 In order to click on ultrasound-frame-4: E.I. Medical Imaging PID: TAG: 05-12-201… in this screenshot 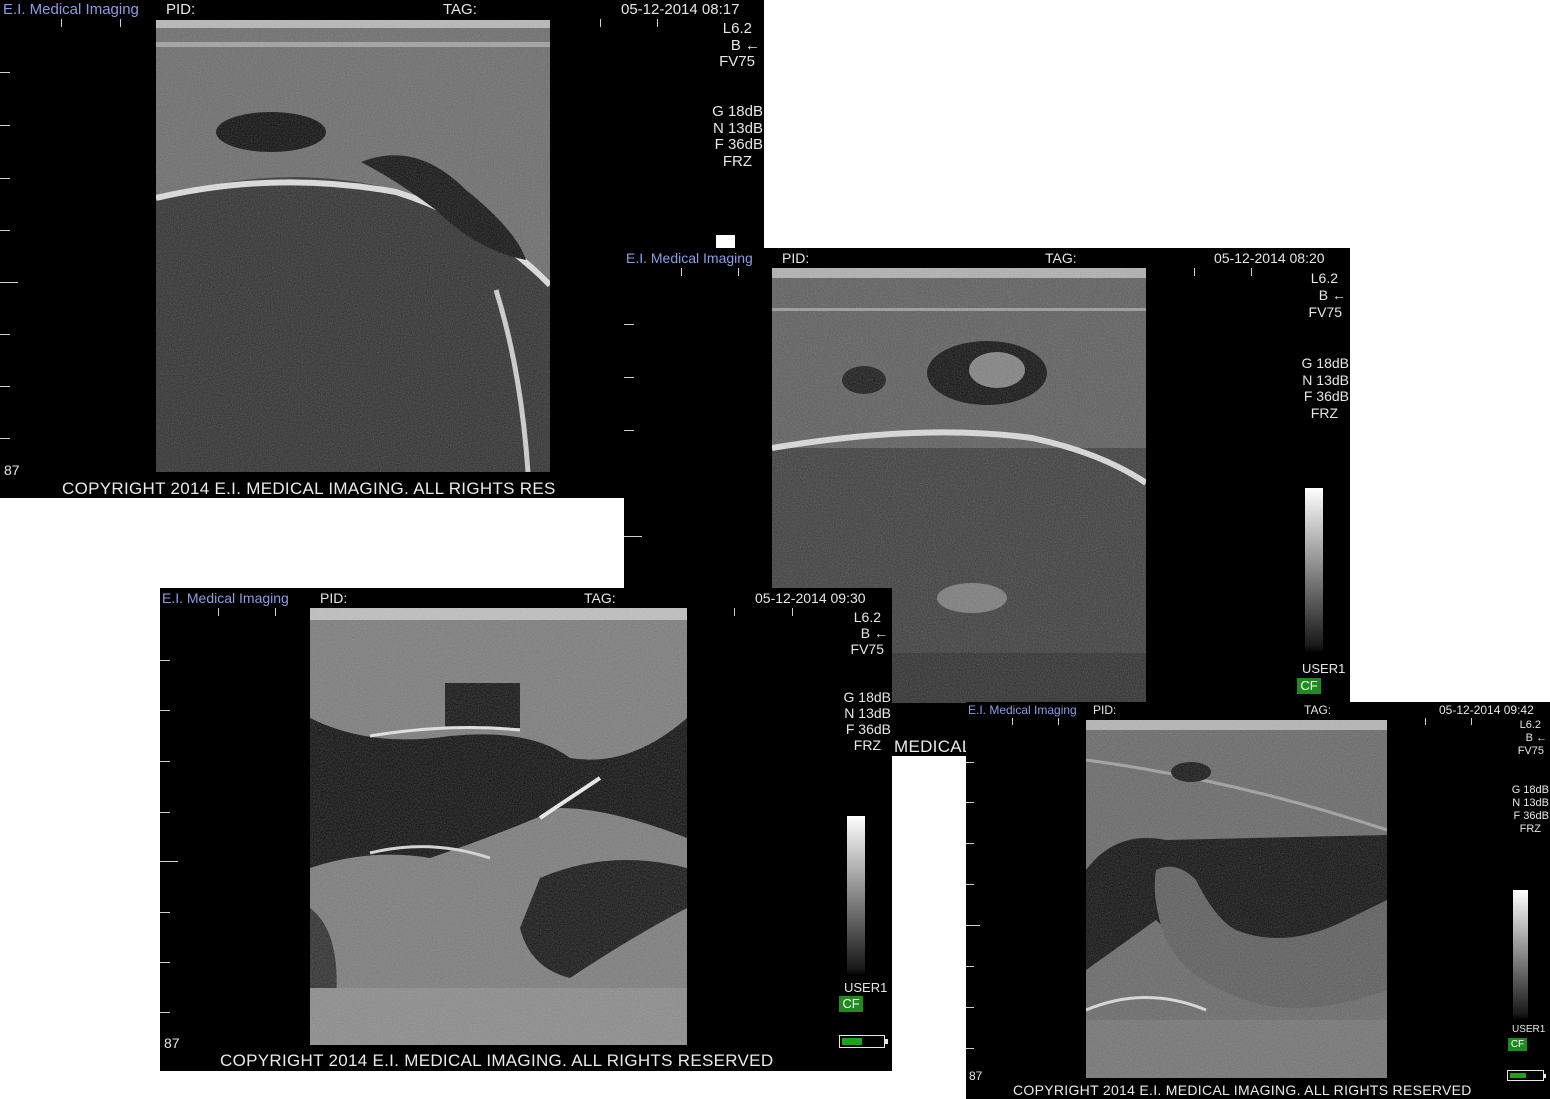, I will do `click(1258, 900)`.